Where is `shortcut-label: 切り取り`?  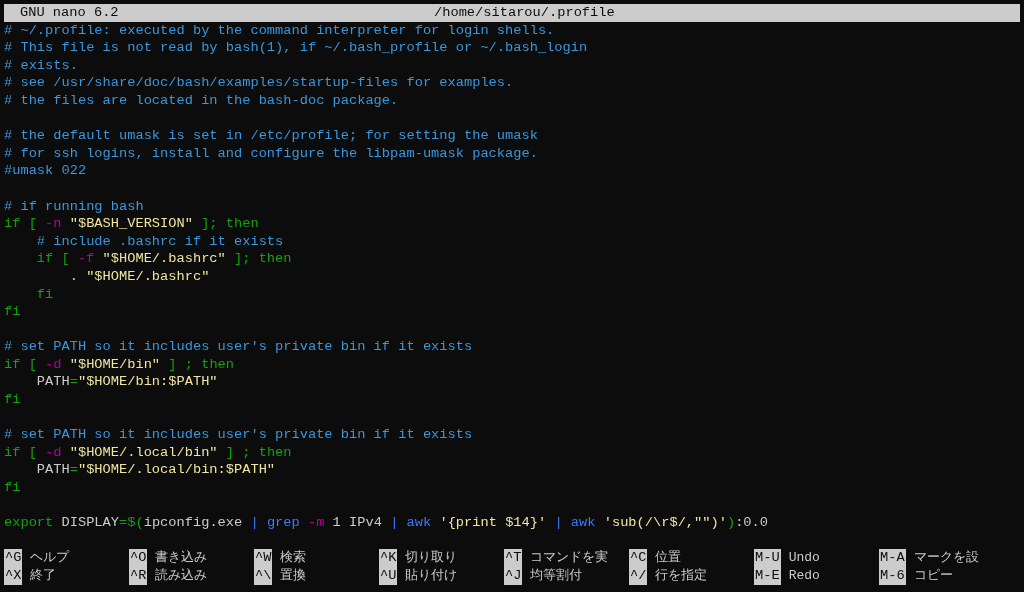 shortcut-label: 切り取り is located at coordinates (431, 558).